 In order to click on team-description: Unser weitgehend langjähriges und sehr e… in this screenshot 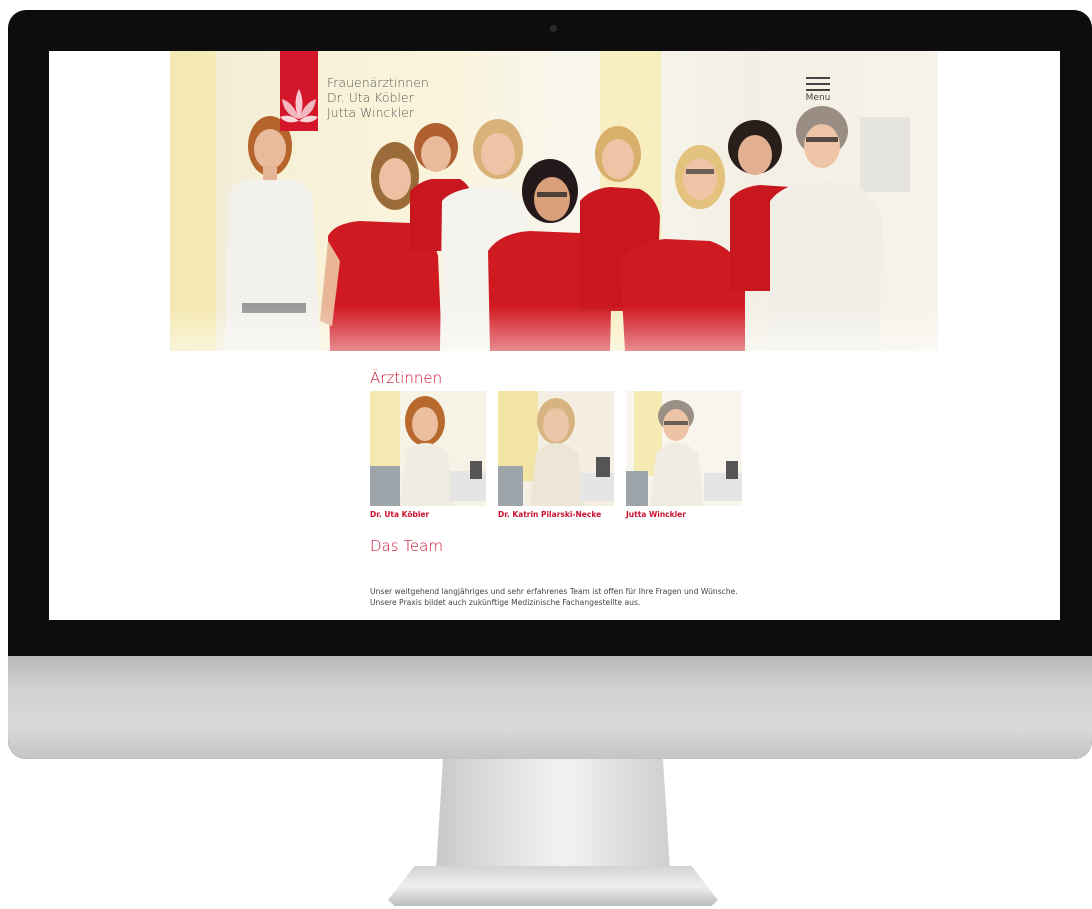, I will do `click(554, 596)`.